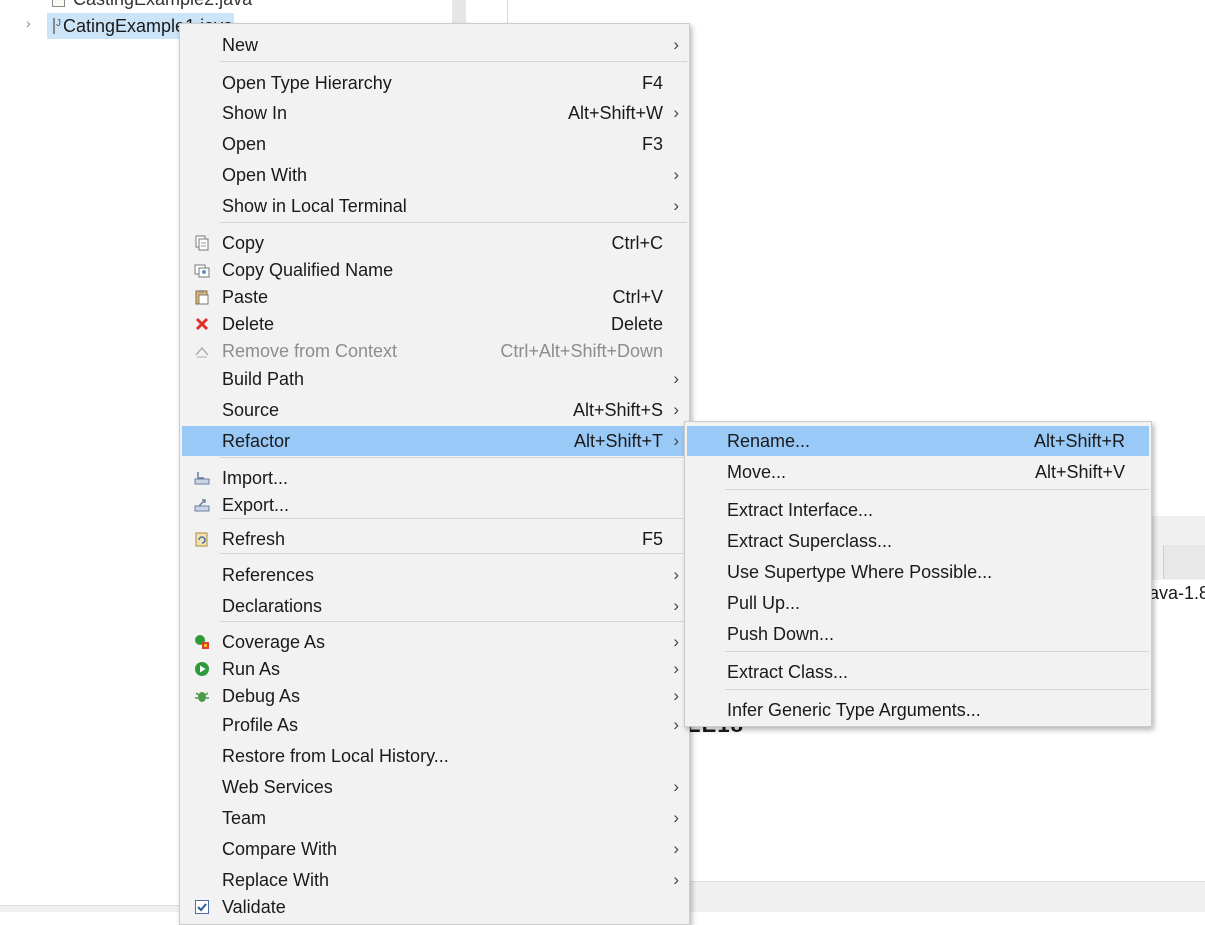 This screenshot has width=1205, height=925. What do you see at coordinates (434, 206) in the screenshot?
I see `menu-item-show-in-local-terminal: Show in Local Terminal ›` at bounding box center [434, 206].